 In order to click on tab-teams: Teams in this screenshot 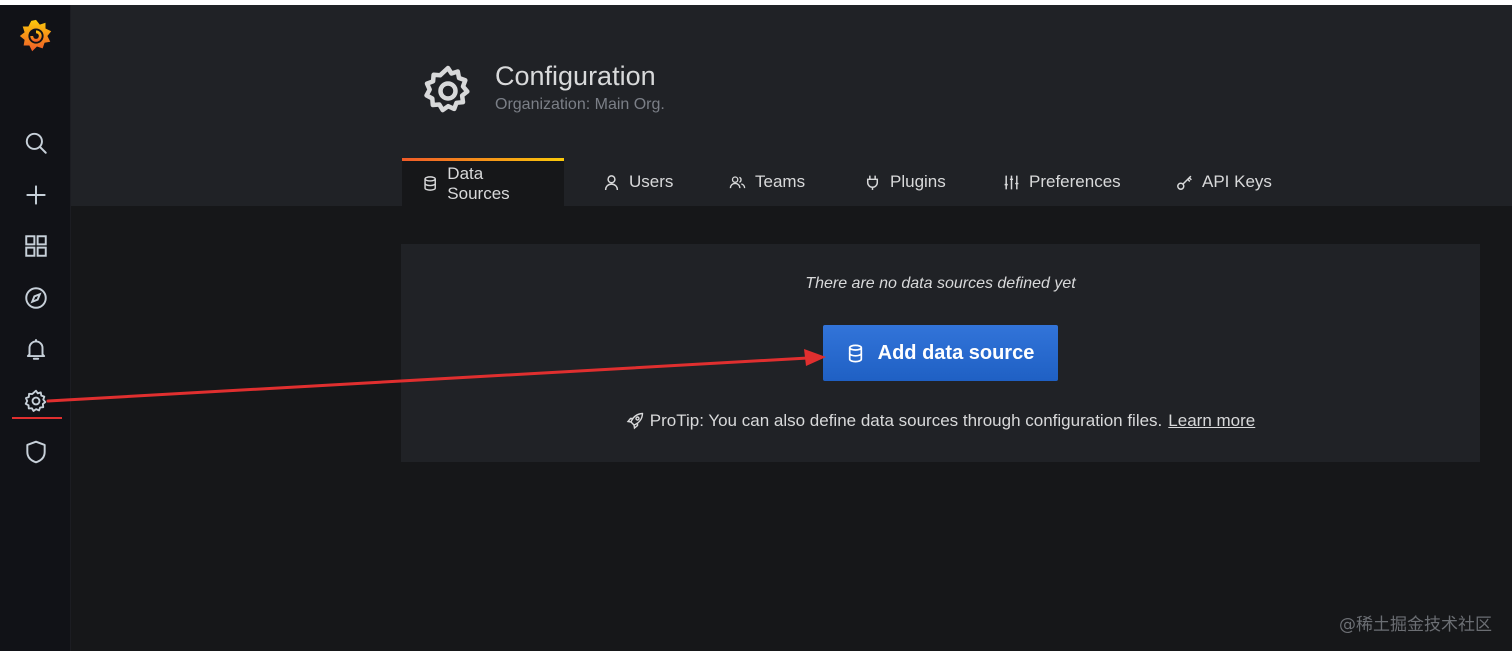, I will do `click(767, 182)`.